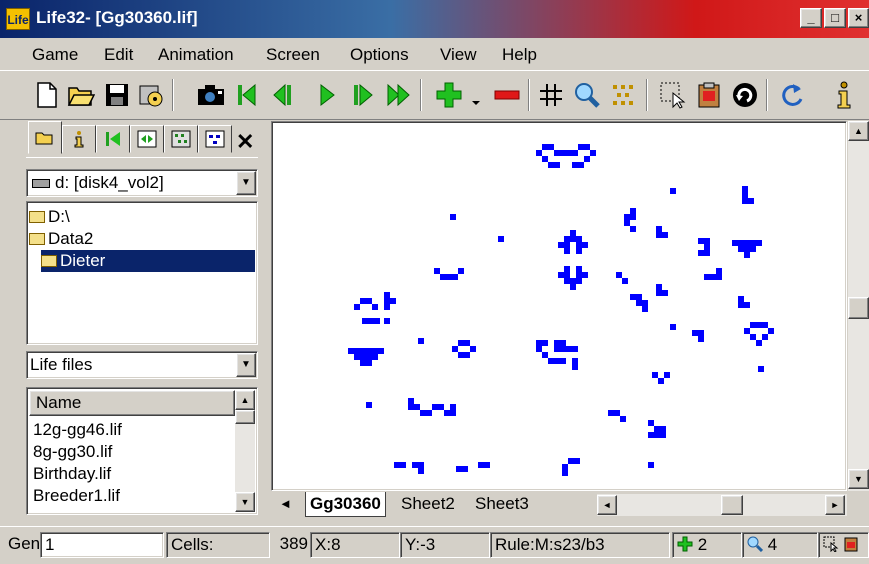 Image resolution: width=869 pixels, height=564 pixels. I want to click on grid-icon, so click(551, 95).